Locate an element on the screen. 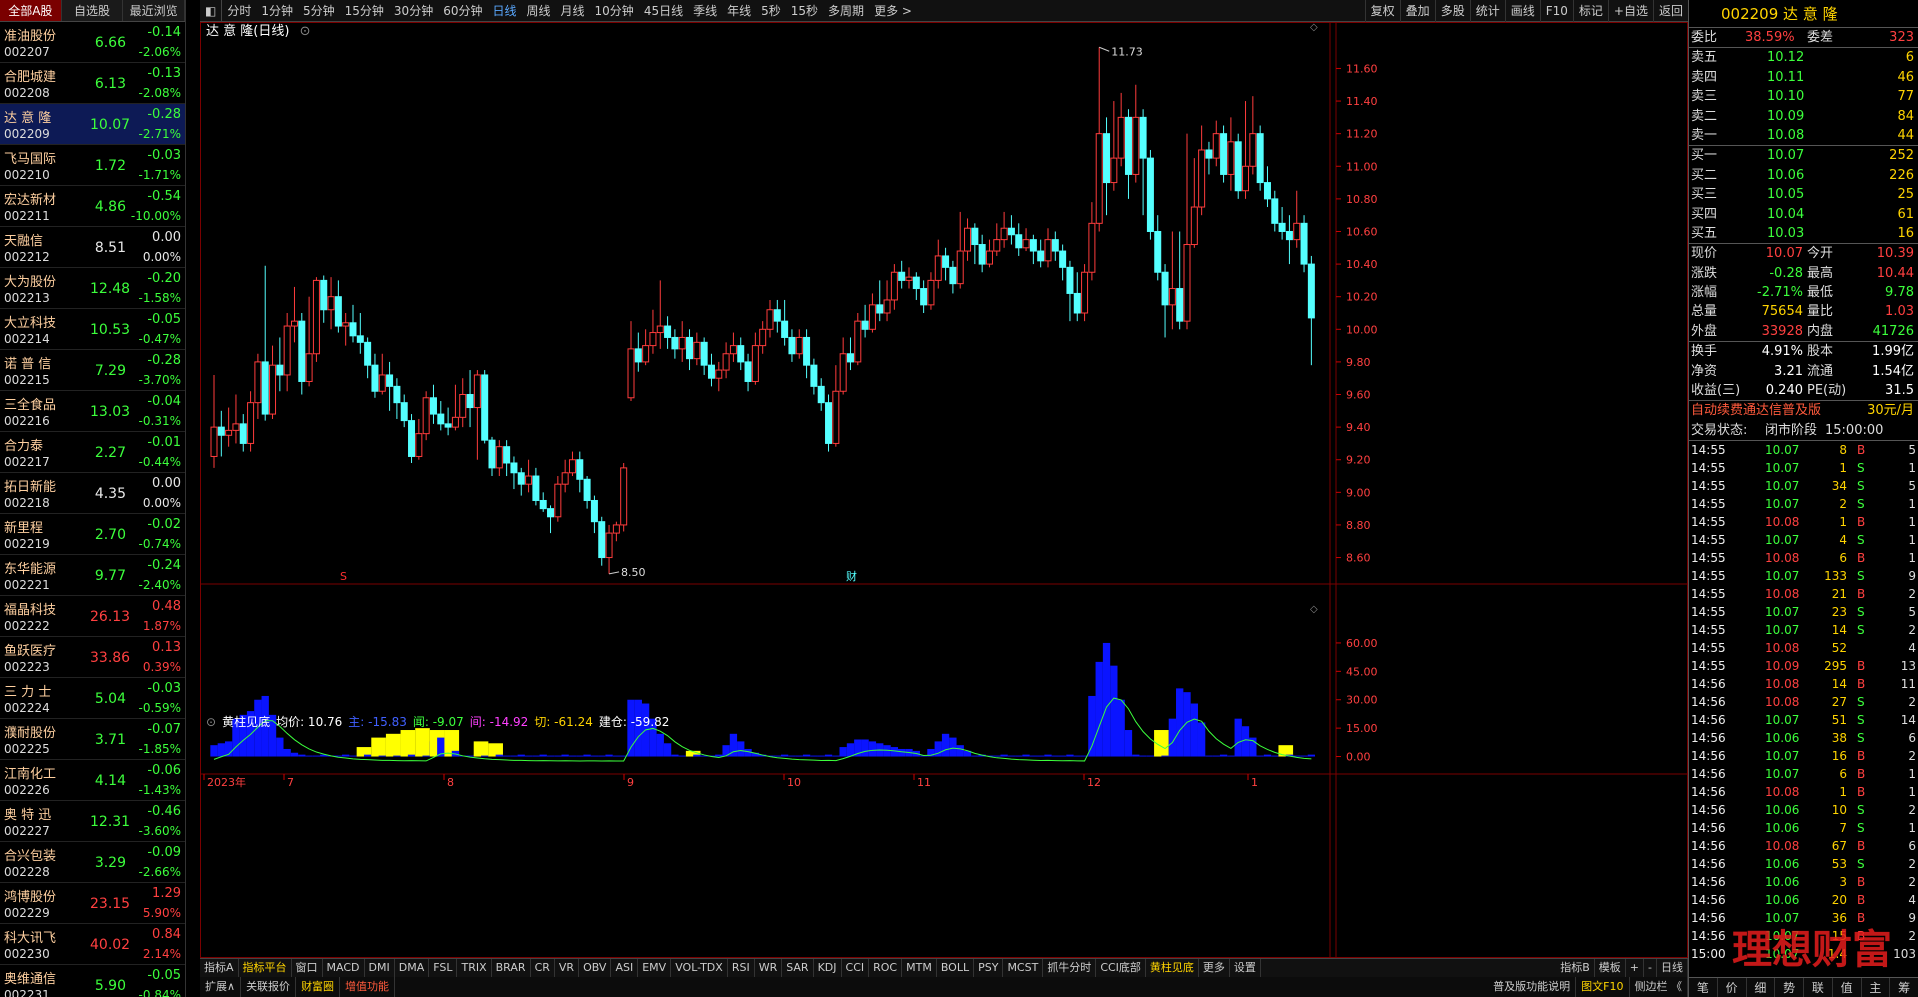  stock-row: 鸿博股份 002229 23.15 1.29 5.90% is located at coordinates (92, 903).